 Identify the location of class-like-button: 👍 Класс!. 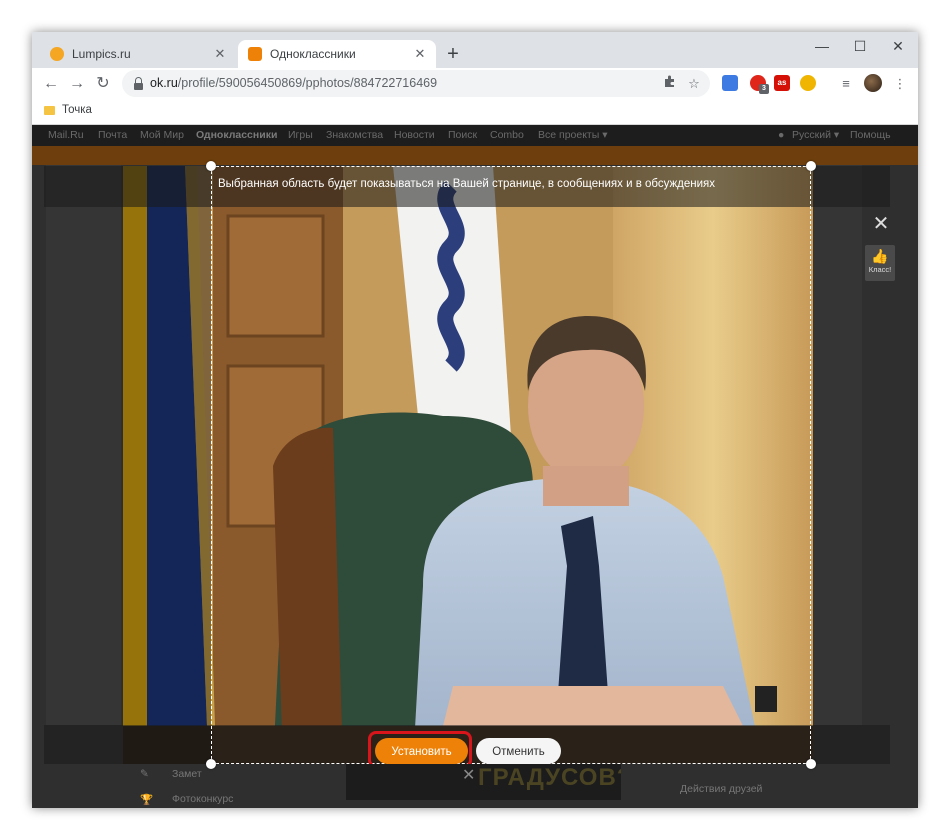
(880, 263).